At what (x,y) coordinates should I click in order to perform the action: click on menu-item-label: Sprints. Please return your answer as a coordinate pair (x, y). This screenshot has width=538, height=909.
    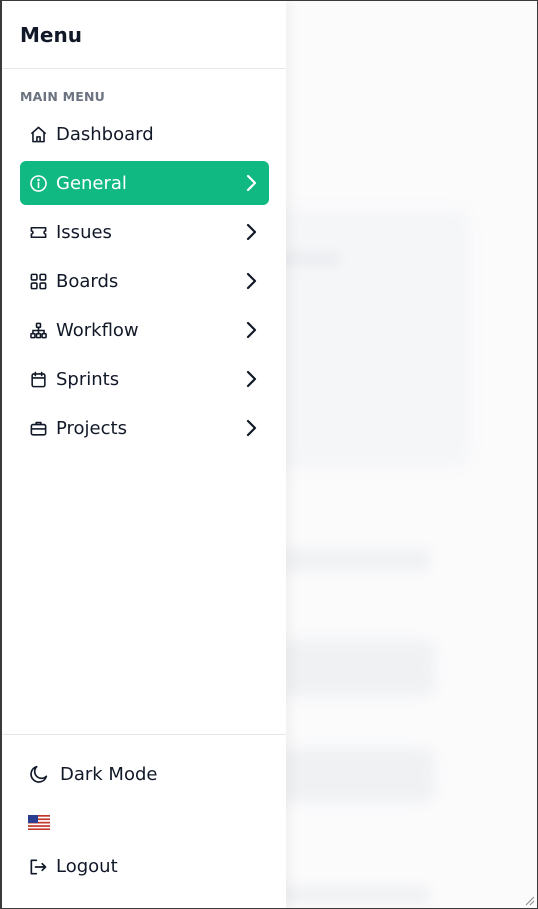
    Looking at the image, I should click on (88, 379).